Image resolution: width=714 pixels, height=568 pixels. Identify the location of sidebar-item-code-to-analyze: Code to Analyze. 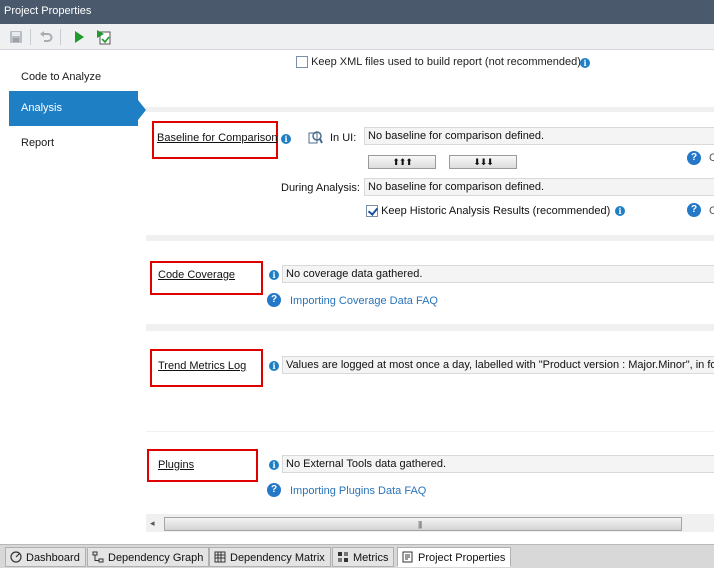
(73, 77).